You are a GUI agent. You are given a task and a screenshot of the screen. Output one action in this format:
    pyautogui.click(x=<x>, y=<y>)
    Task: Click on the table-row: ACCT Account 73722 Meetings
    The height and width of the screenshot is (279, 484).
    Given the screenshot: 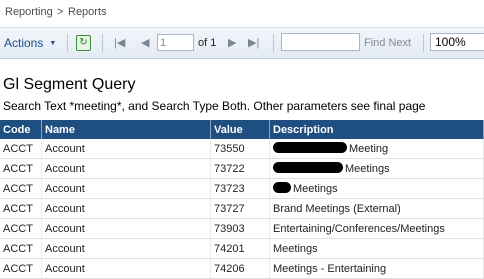 What is the action you would take?
    pyautogui.click(x=242, y=168)
    